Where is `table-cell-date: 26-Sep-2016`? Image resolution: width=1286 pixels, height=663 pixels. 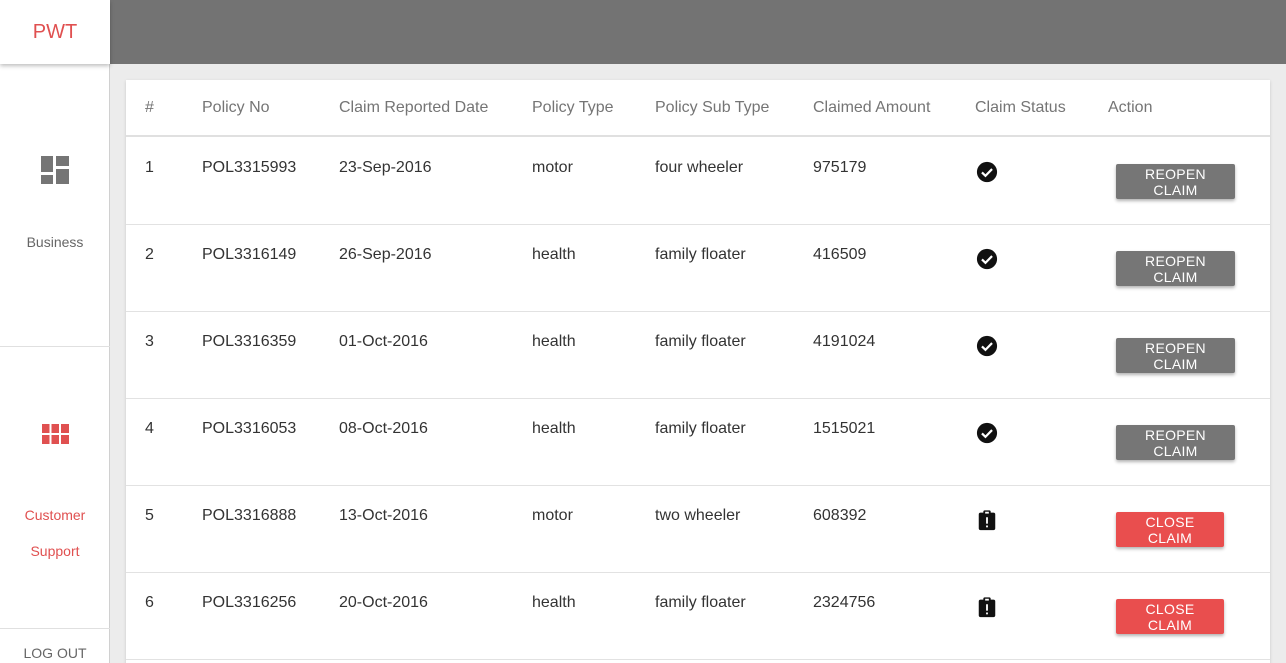
table-cell-date: 26-Sep-2016 is located at coordinates (385, 254).